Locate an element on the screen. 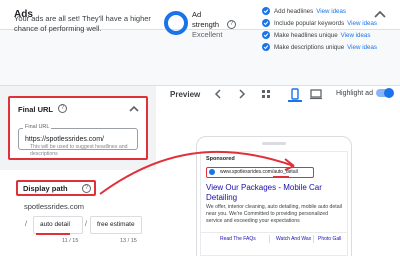 This screenshot has width=400, height=256. path1-highlight-underline is located at coordinates (53, 234).